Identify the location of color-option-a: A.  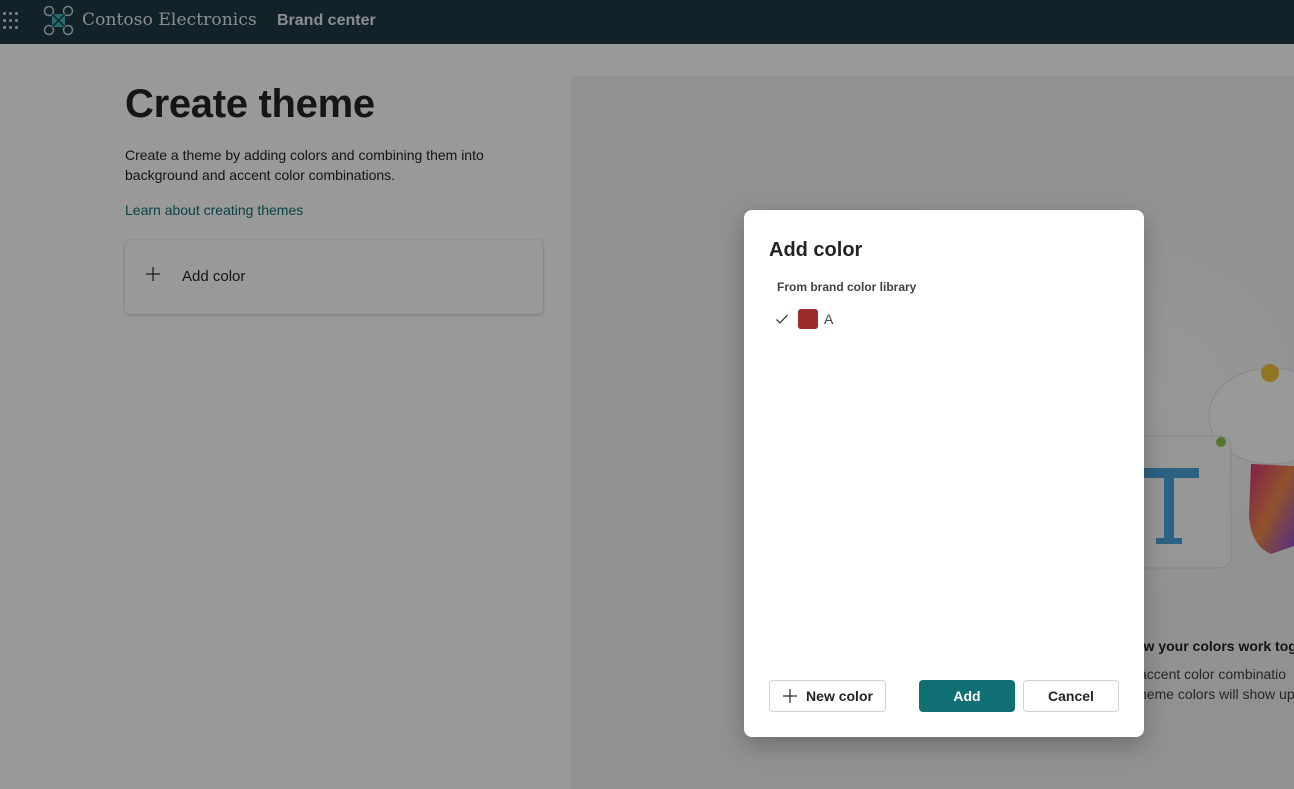
(874, 319).